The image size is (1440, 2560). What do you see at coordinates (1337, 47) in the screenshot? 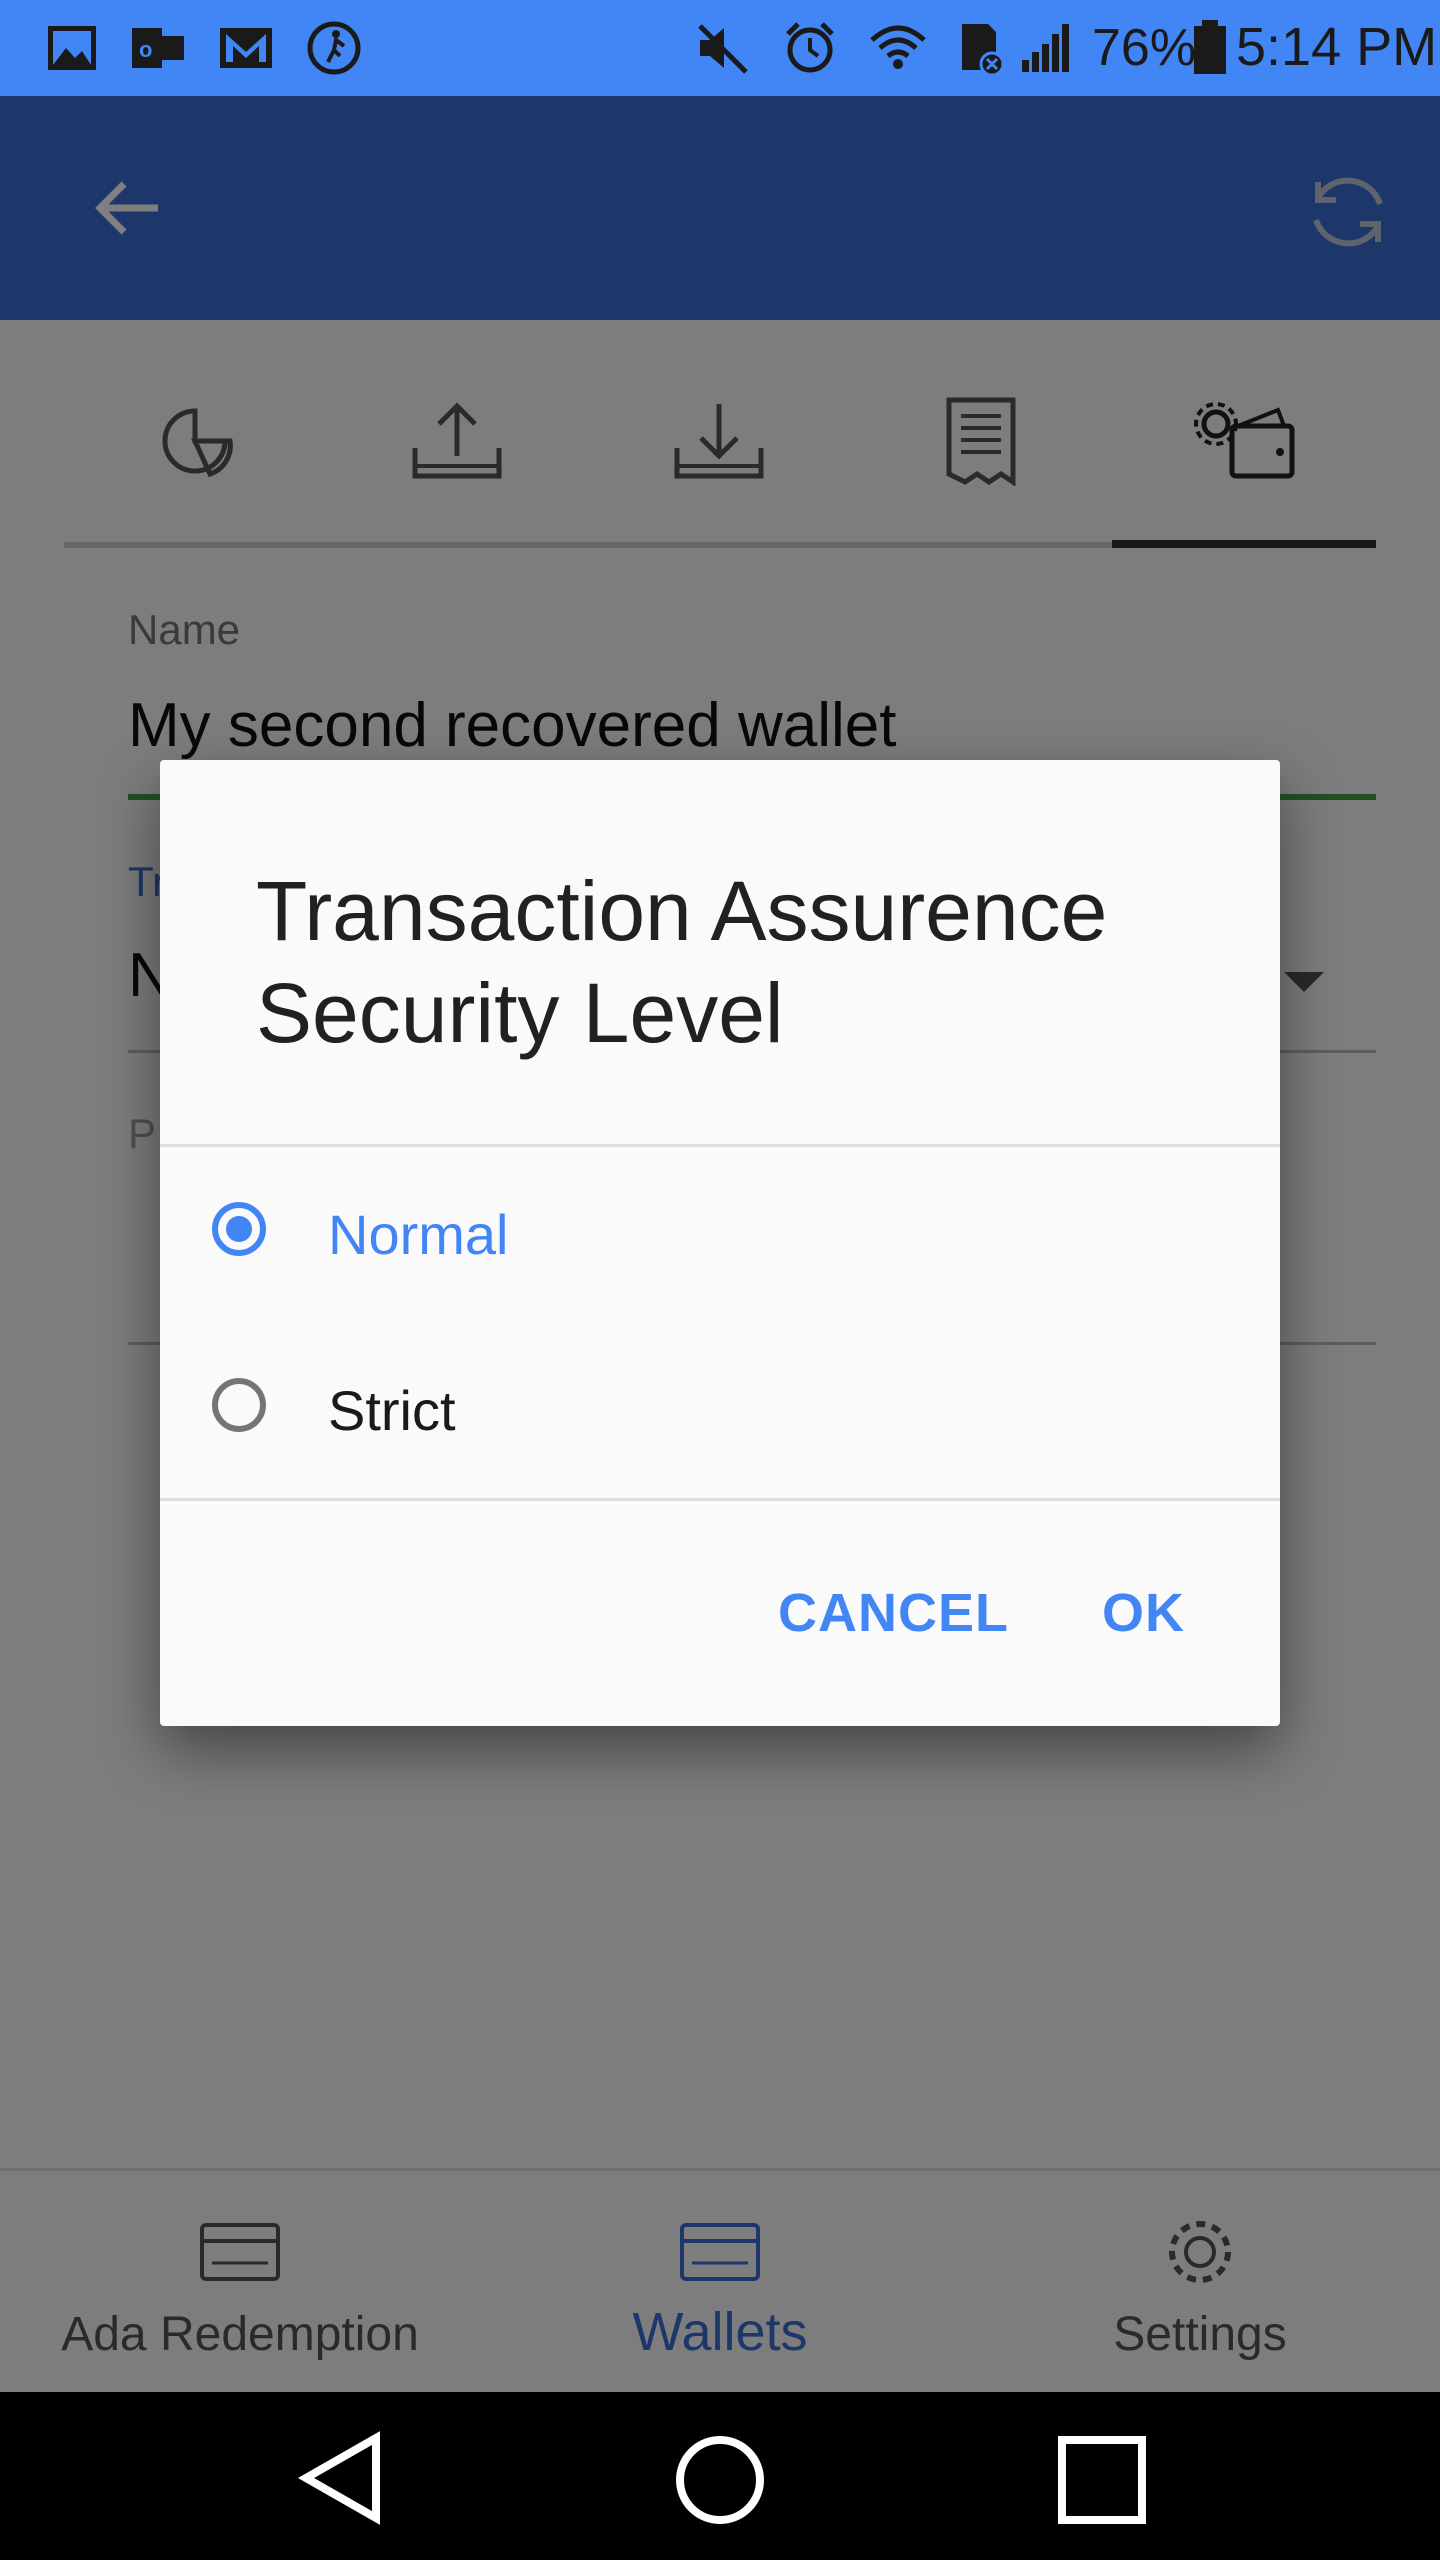
I see `status-time: 5:14 PM` at bounding box center [1337, 47].